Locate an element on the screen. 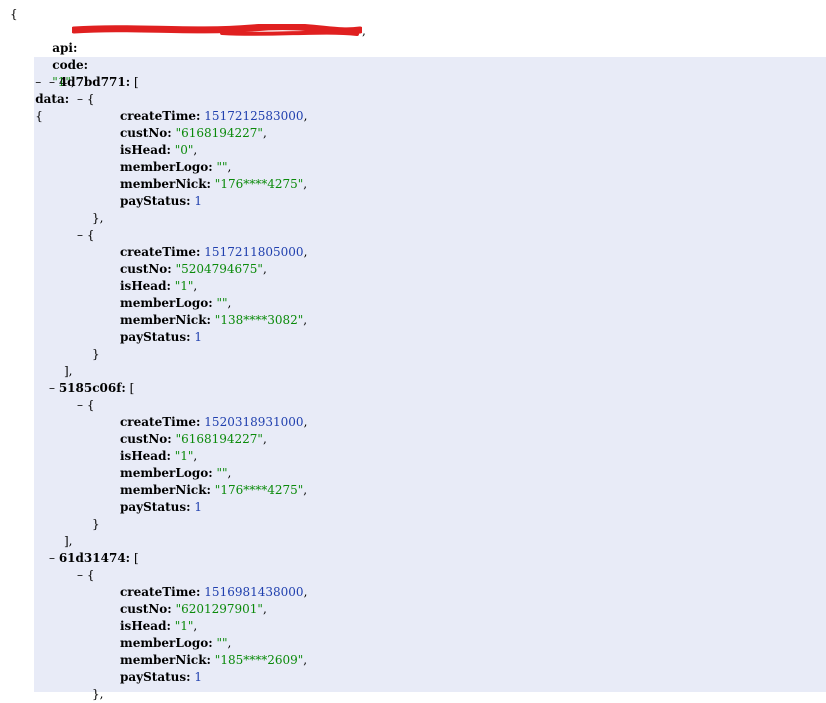  field-row-membernick: memberNick: "138****3082", is located at coordinates (214, 320).